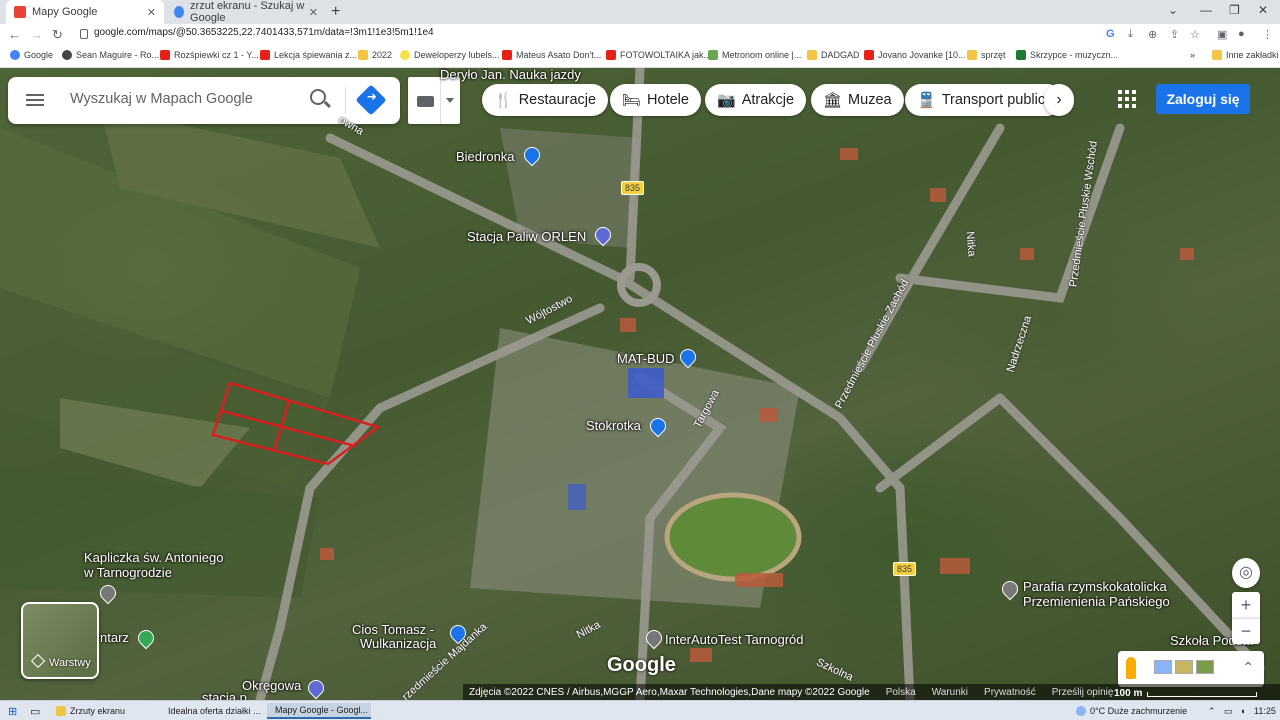 This screenshot has width=1280, height=720. What do you see at coordinates (485, 156) in the screenshot?
I see `place-label: Biedronka` at bounding box center [485, 156].